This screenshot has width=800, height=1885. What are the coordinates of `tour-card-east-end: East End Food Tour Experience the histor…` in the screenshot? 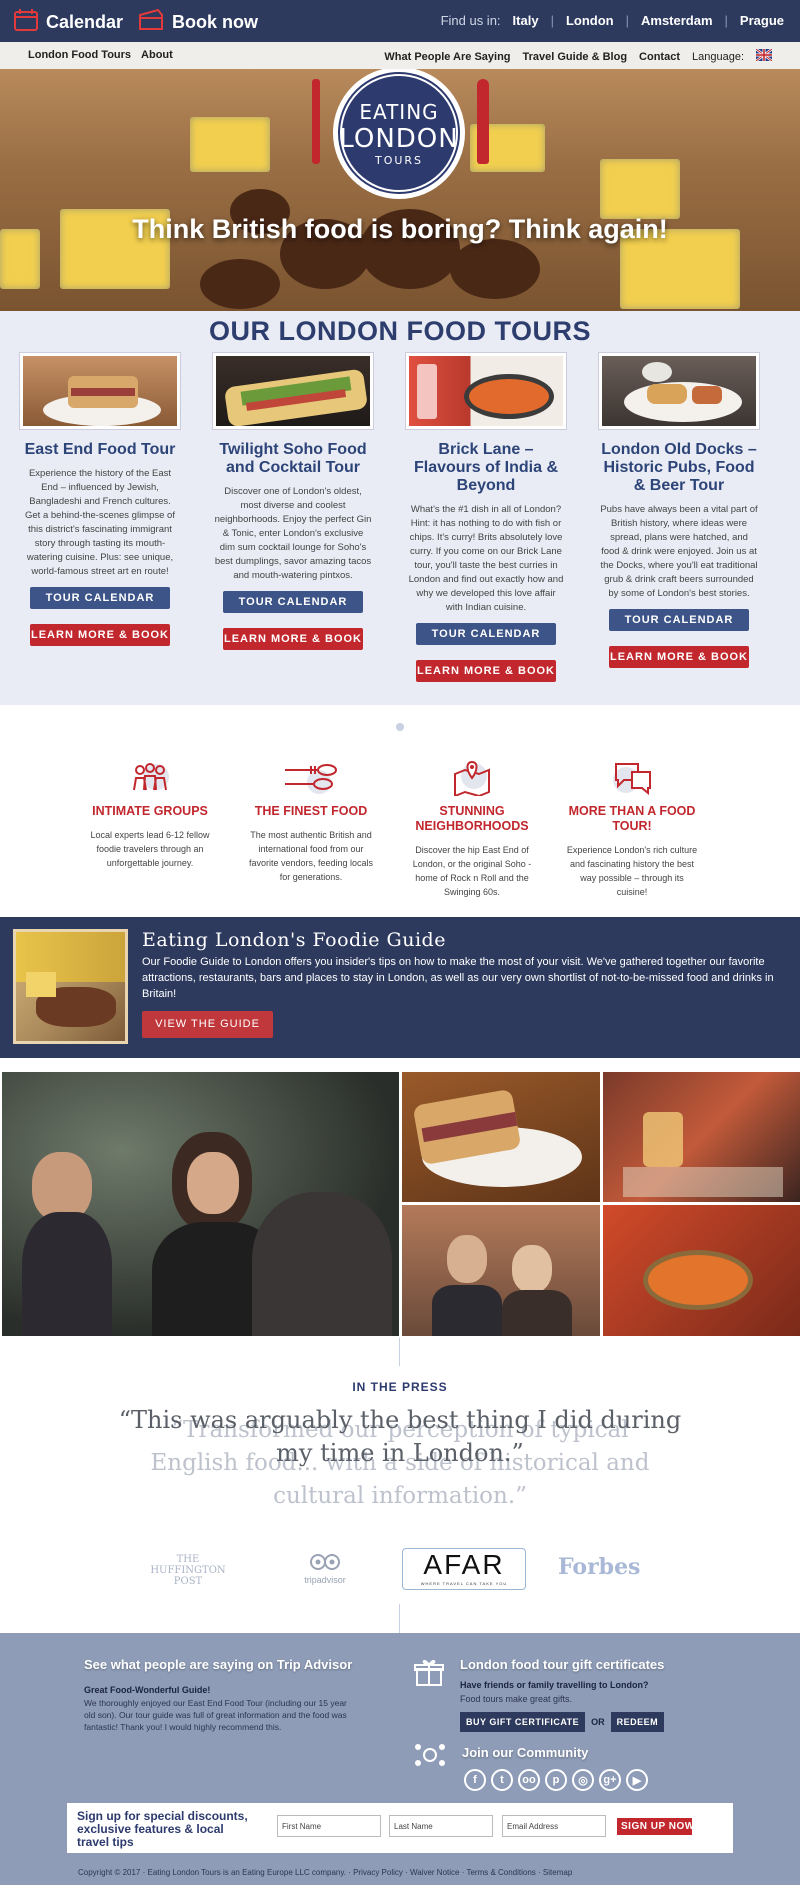 It's located at (100, 499).